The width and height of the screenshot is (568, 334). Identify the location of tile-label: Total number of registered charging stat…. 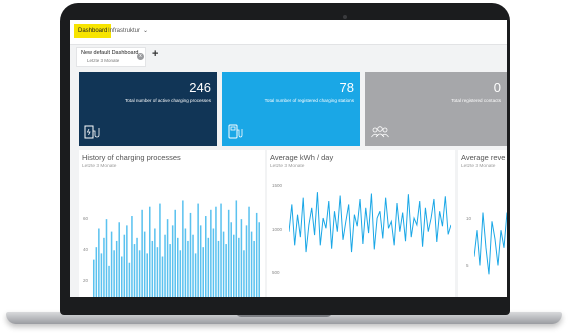
(309, 100).